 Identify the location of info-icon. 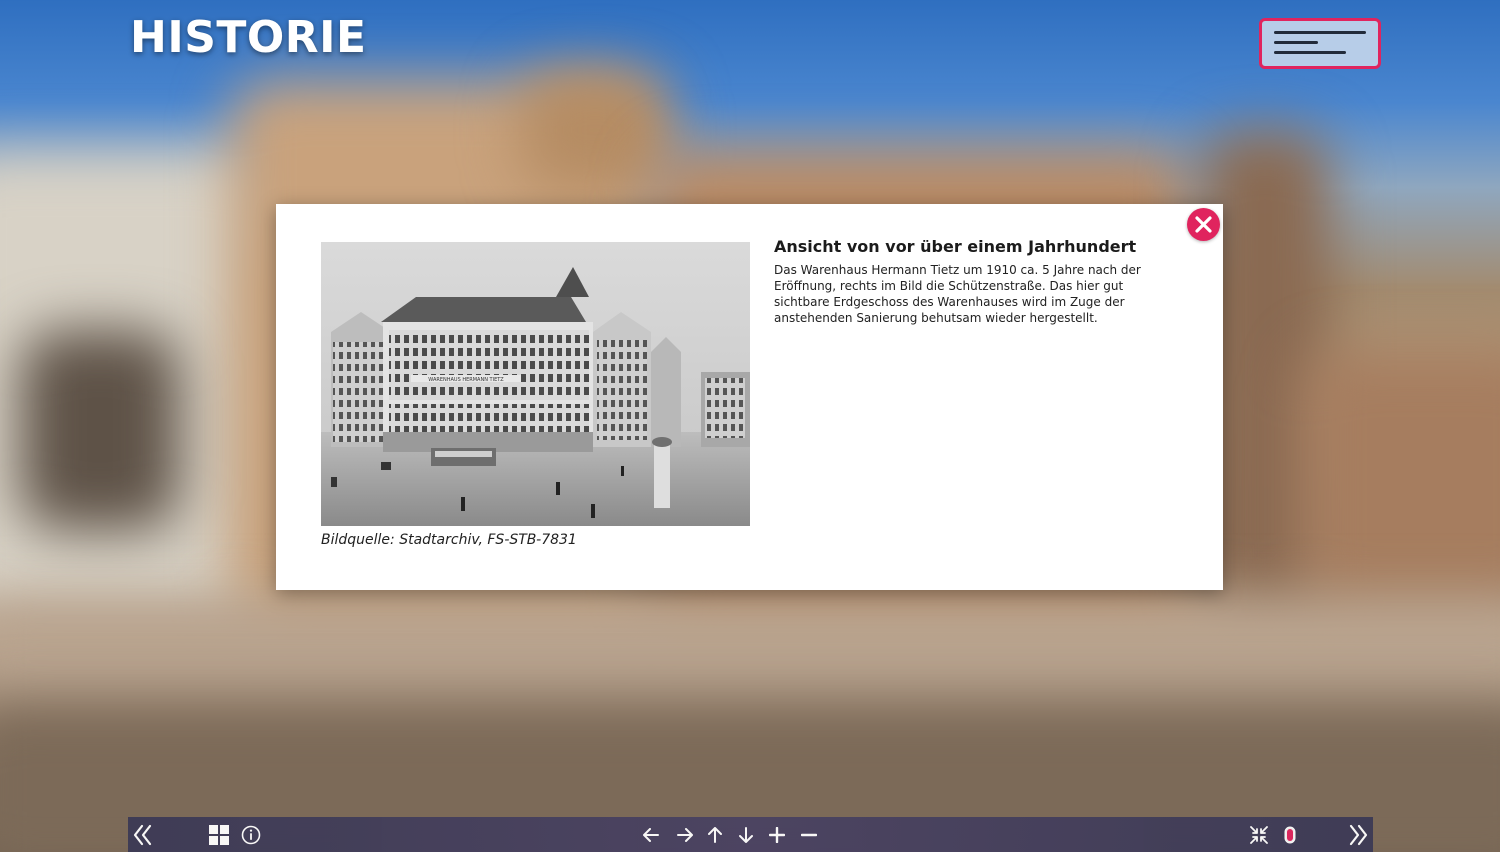
(251, 834).